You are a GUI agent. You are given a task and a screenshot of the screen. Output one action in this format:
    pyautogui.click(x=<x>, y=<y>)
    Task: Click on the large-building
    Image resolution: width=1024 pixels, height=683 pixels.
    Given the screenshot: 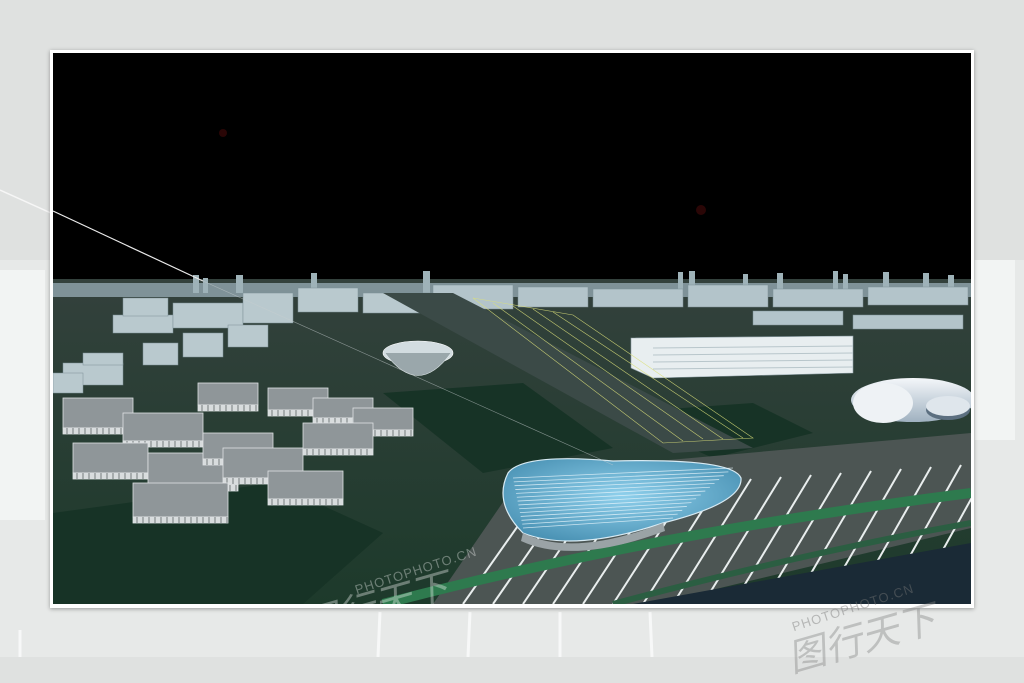 What is the action you would take?
    pyautogui.click(x=742, y=357)
    